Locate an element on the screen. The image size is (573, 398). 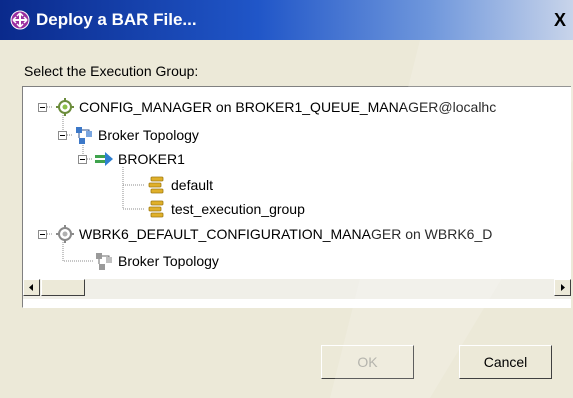
tree-node-label: BROKER1 is located at coordinates (151, 159).